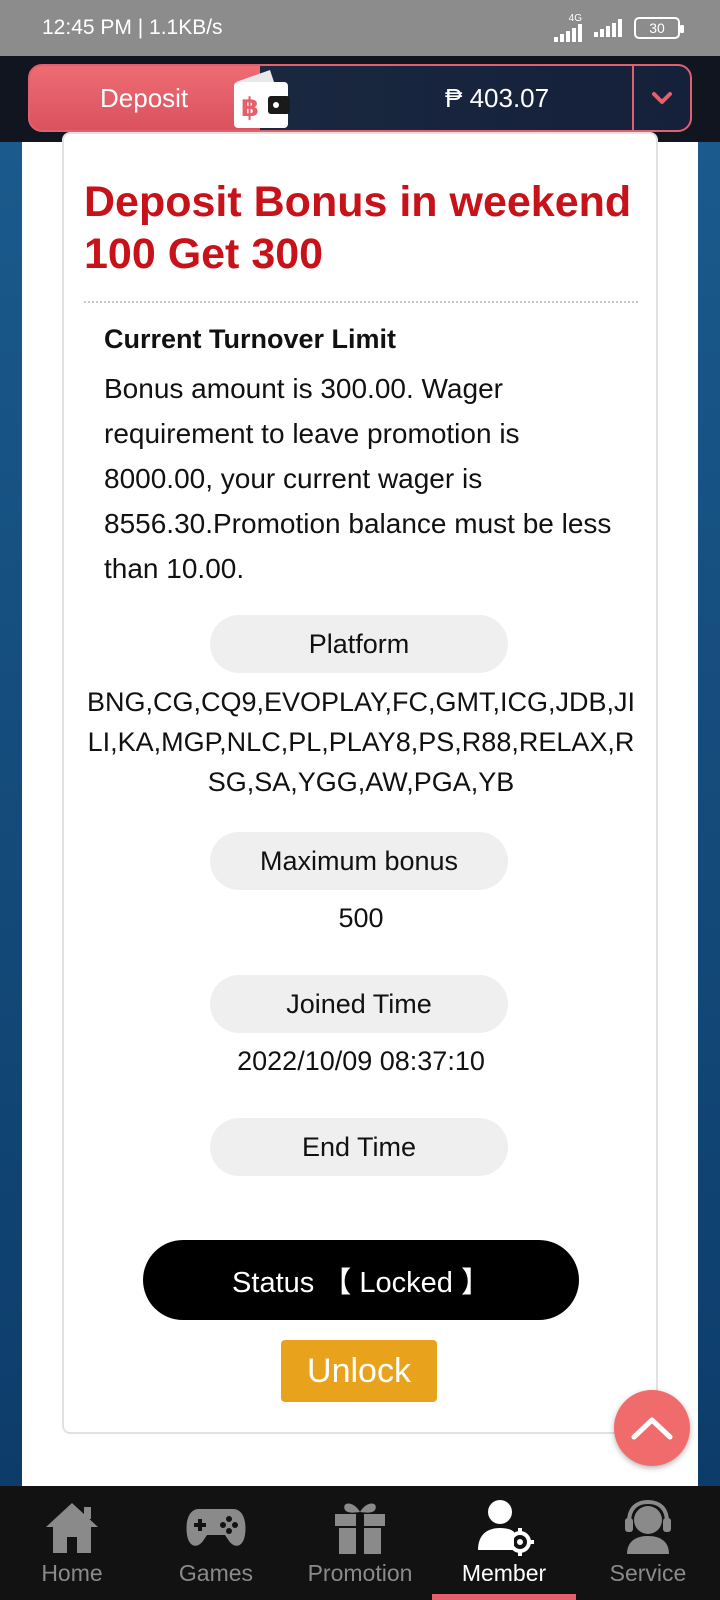  Describe the element at coordinates (709, 814) in the screenshot. I see `background-right` at that location.